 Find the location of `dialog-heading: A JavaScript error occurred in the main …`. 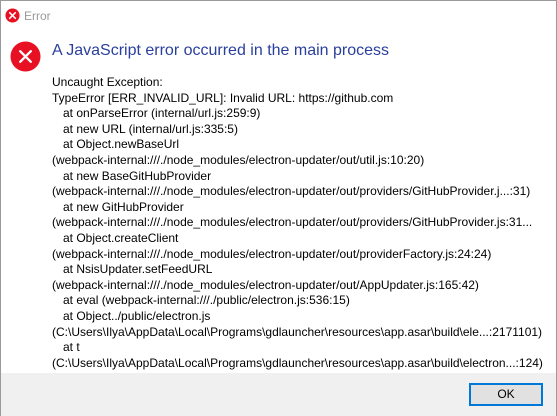

dialog-heading: A JavaScript error occurred in the main … is located at coordinates (221, 50).